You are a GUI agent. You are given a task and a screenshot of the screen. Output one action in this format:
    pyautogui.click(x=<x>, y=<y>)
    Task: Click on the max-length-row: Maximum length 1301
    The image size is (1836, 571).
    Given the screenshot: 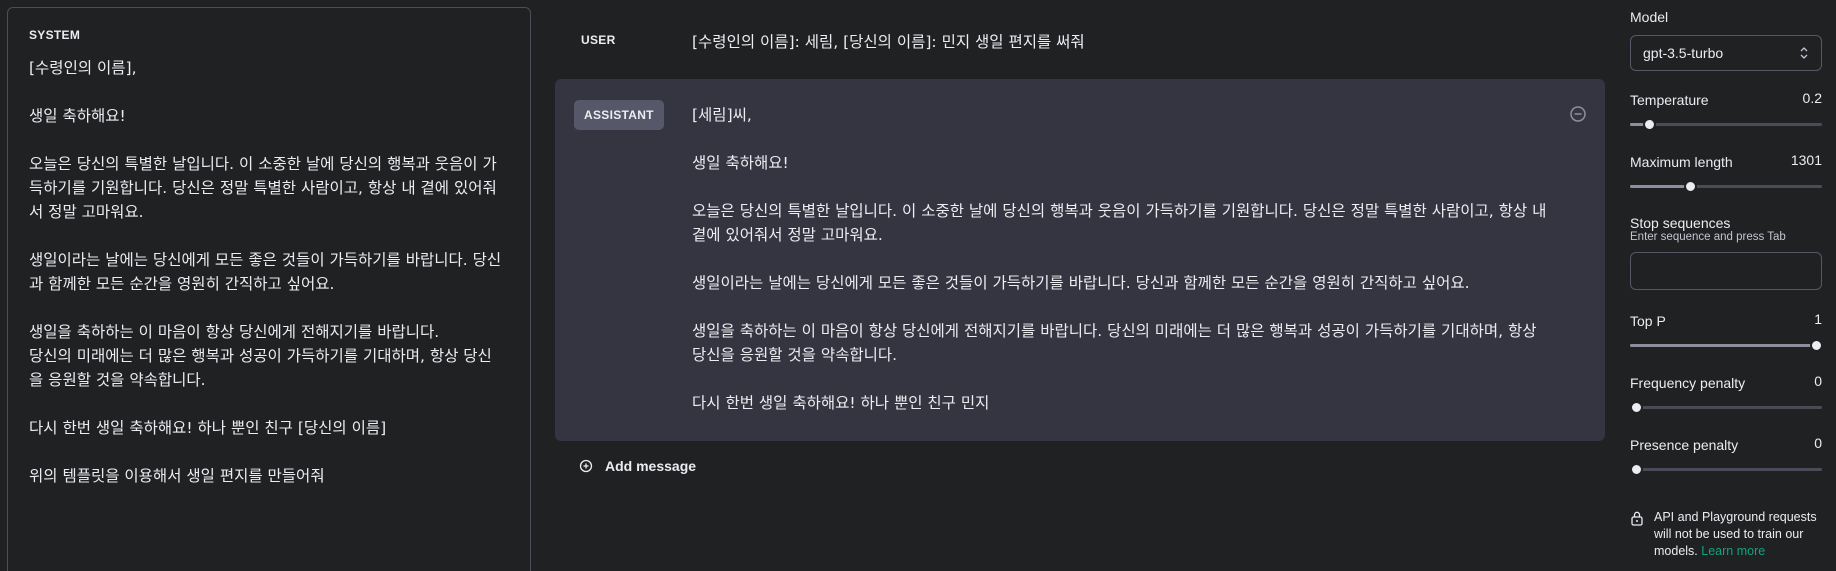 What is the action you would take?
    pyautogui.click(x=1726, y=163)
    